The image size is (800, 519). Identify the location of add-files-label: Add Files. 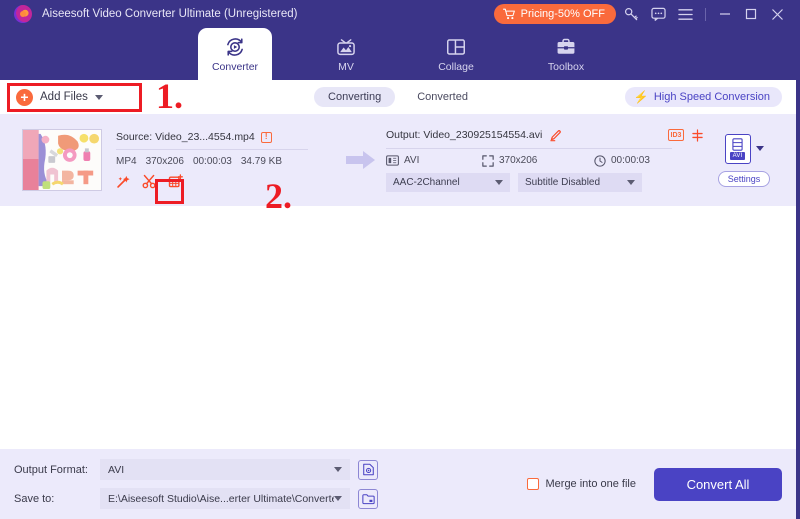
(64, 97).